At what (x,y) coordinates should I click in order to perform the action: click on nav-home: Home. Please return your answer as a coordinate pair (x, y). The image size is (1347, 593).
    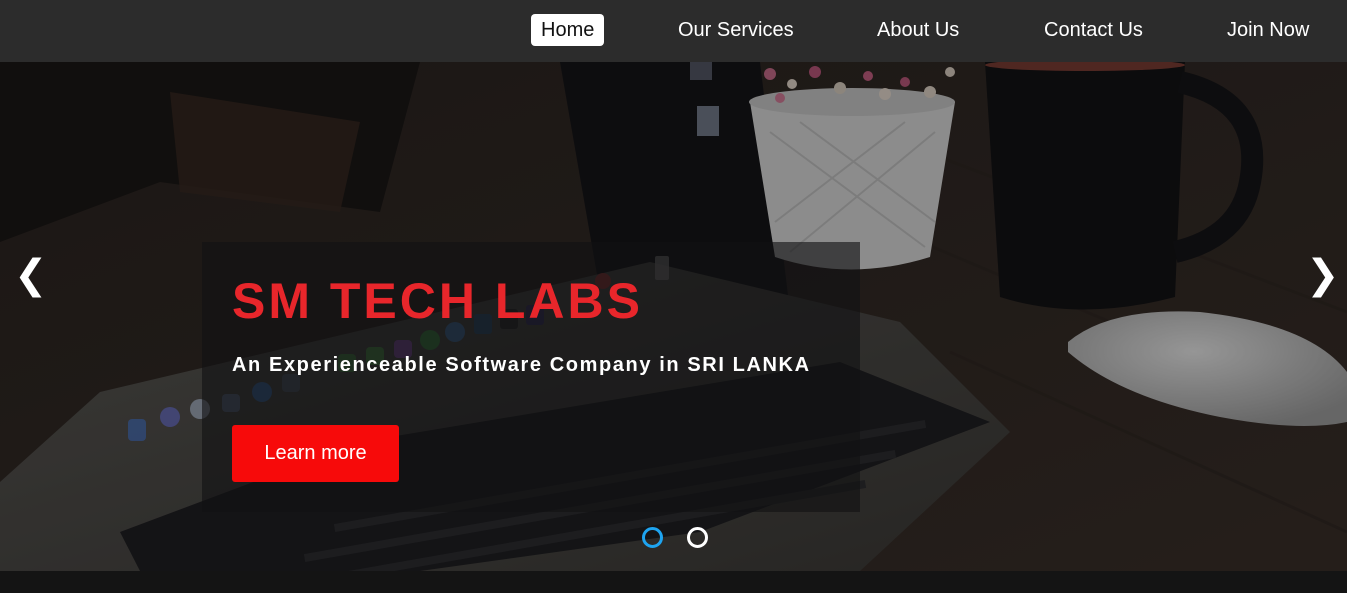
    Looking at the image, I should click on (568, 30).